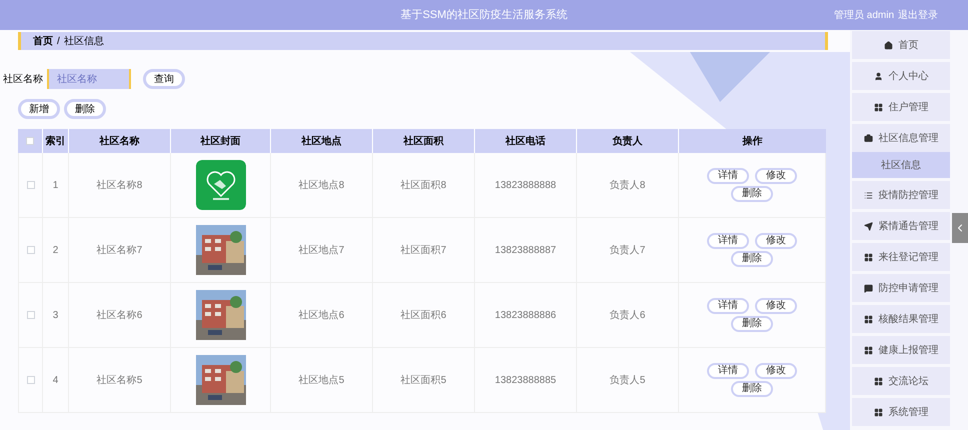  Describe the element at coordinates (322, 141) in the screenshot. I see `column-header: 社区地点` at that location.